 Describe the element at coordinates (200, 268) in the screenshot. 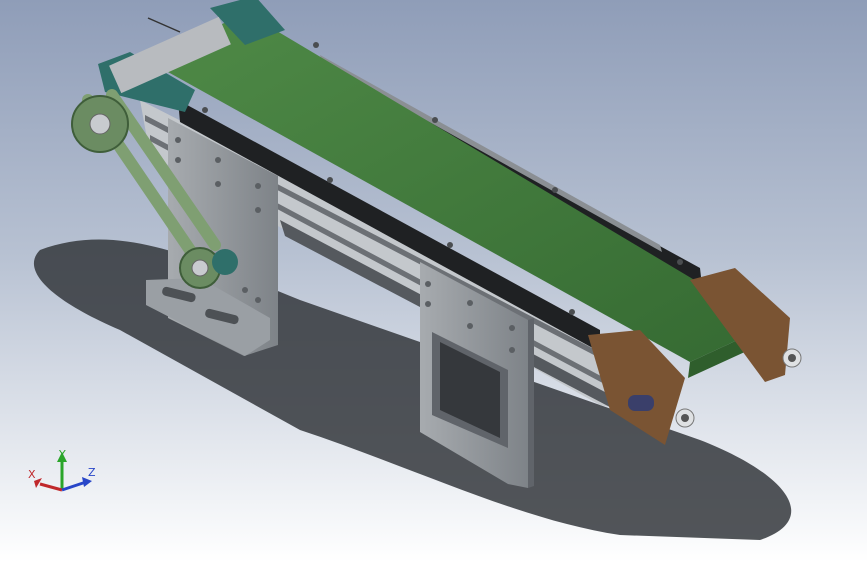

I see `motor-pulley-hub` at that location.